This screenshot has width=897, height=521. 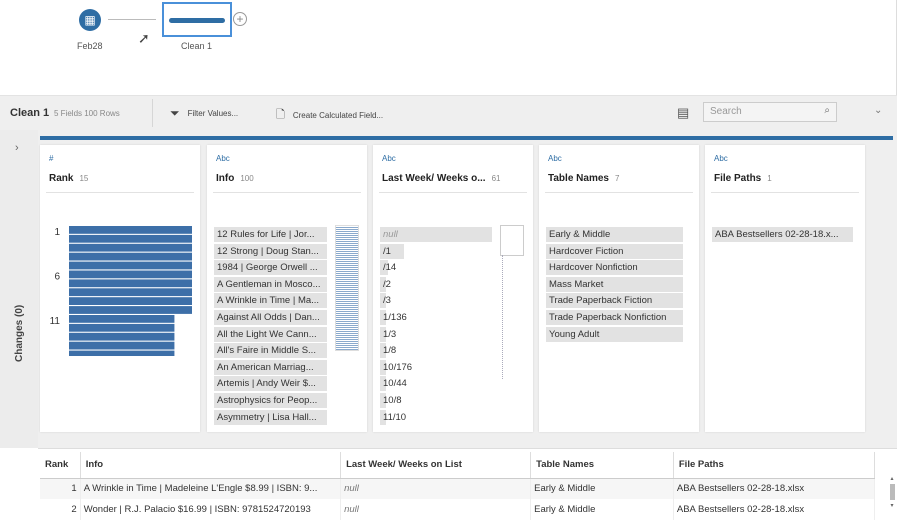 I want to click on field-count: 15, so click(x=84, y=178).